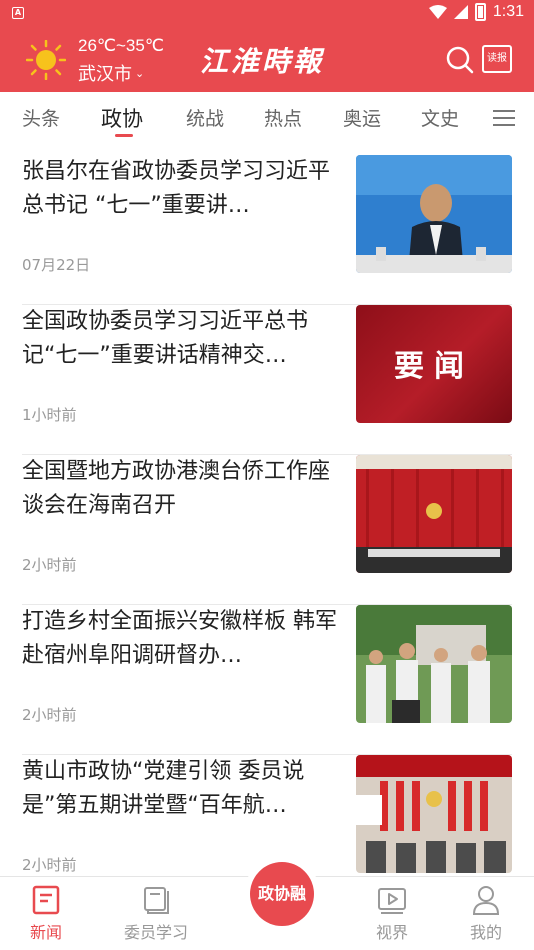 This screenshot has height=950, width=534. I want to click on cppcc-center-button: 政协融, so click(282, 894).